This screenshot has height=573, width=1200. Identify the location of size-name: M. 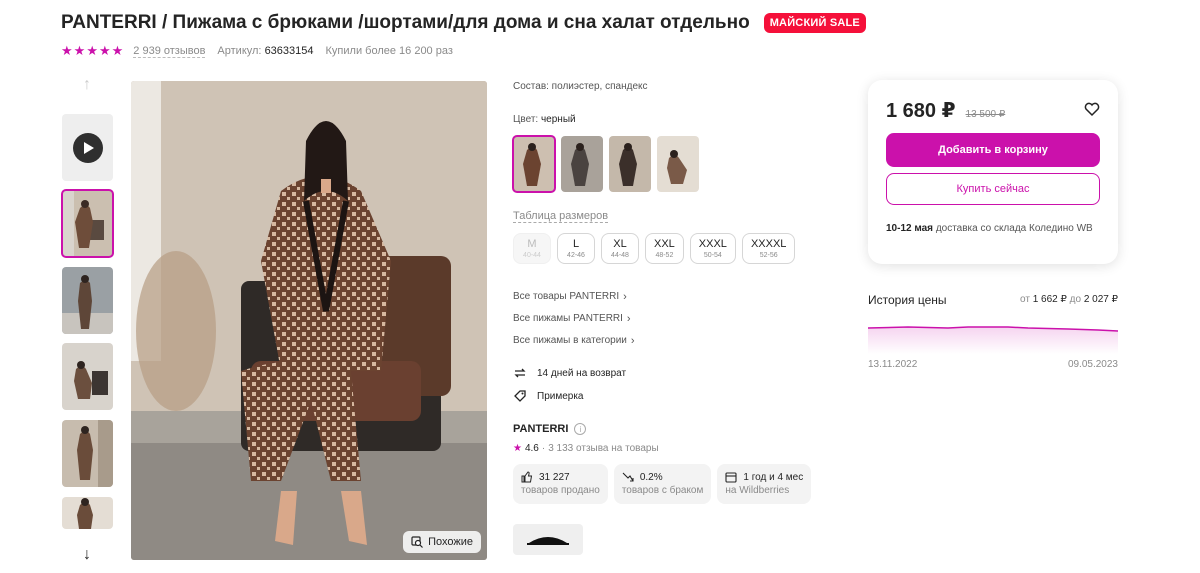
(532, 244).